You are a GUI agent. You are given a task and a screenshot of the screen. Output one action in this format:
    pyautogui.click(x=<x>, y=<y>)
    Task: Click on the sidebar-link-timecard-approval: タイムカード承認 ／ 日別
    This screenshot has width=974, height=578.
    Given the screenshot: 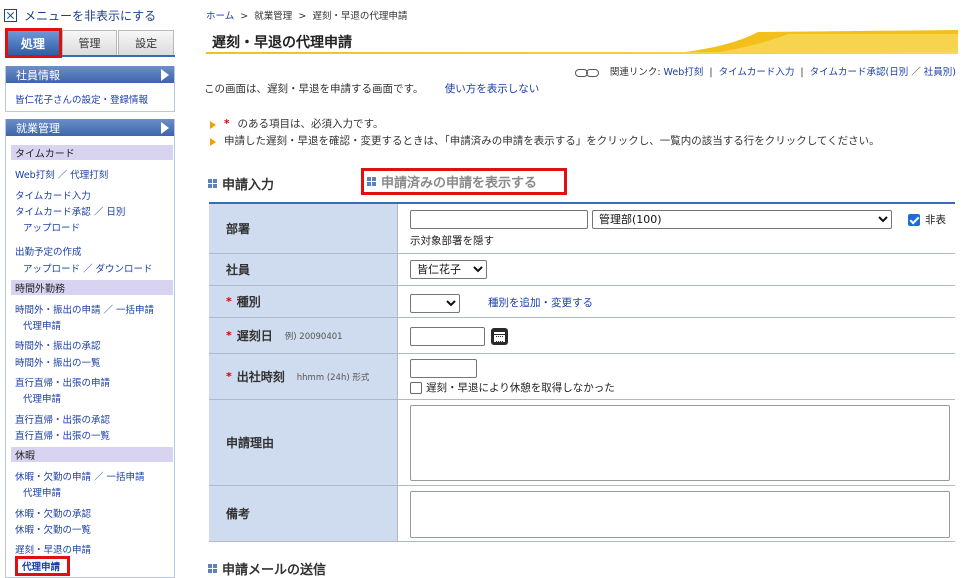 What is the action you would take?
    pyautogui.click(x=70, y=211)
    